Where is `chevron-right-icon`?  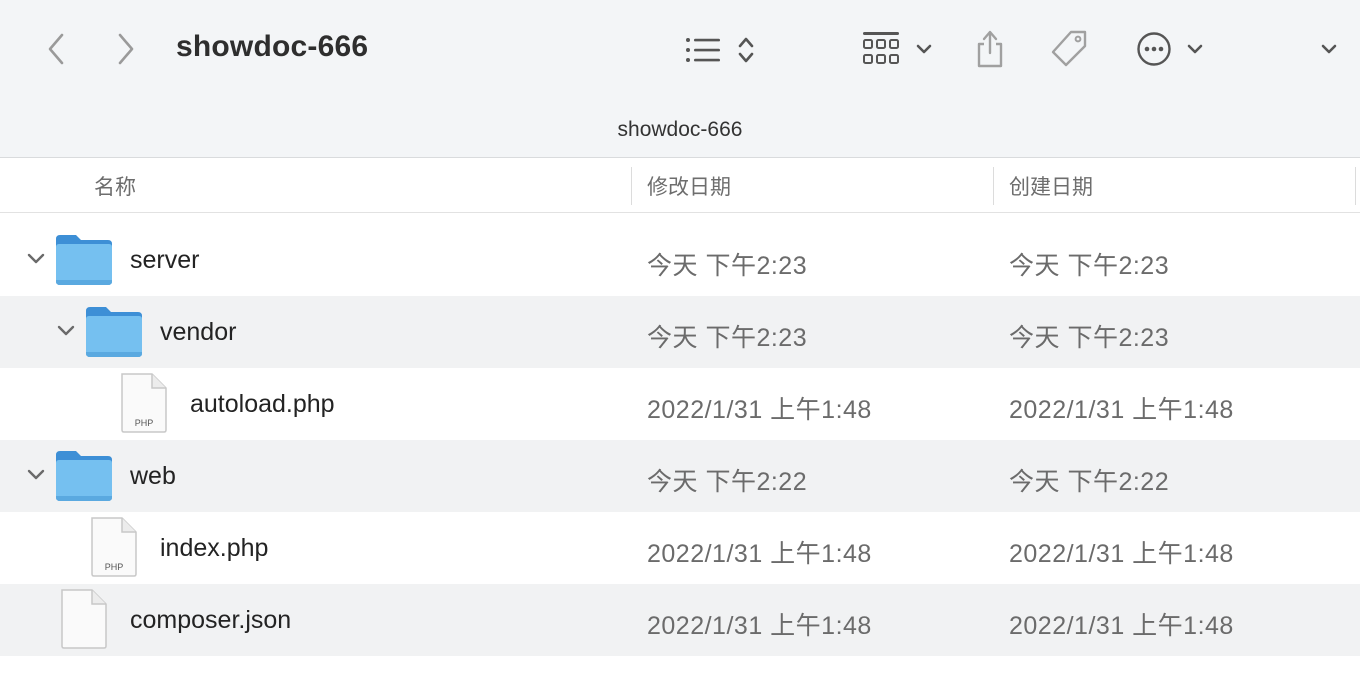 chevron-right-icon is located at coordinates (126, 49).